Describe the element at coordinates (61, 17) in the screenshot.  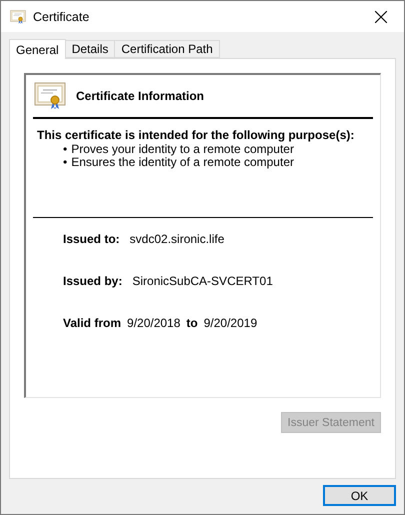
I see `window-title: Certificate` at that location.